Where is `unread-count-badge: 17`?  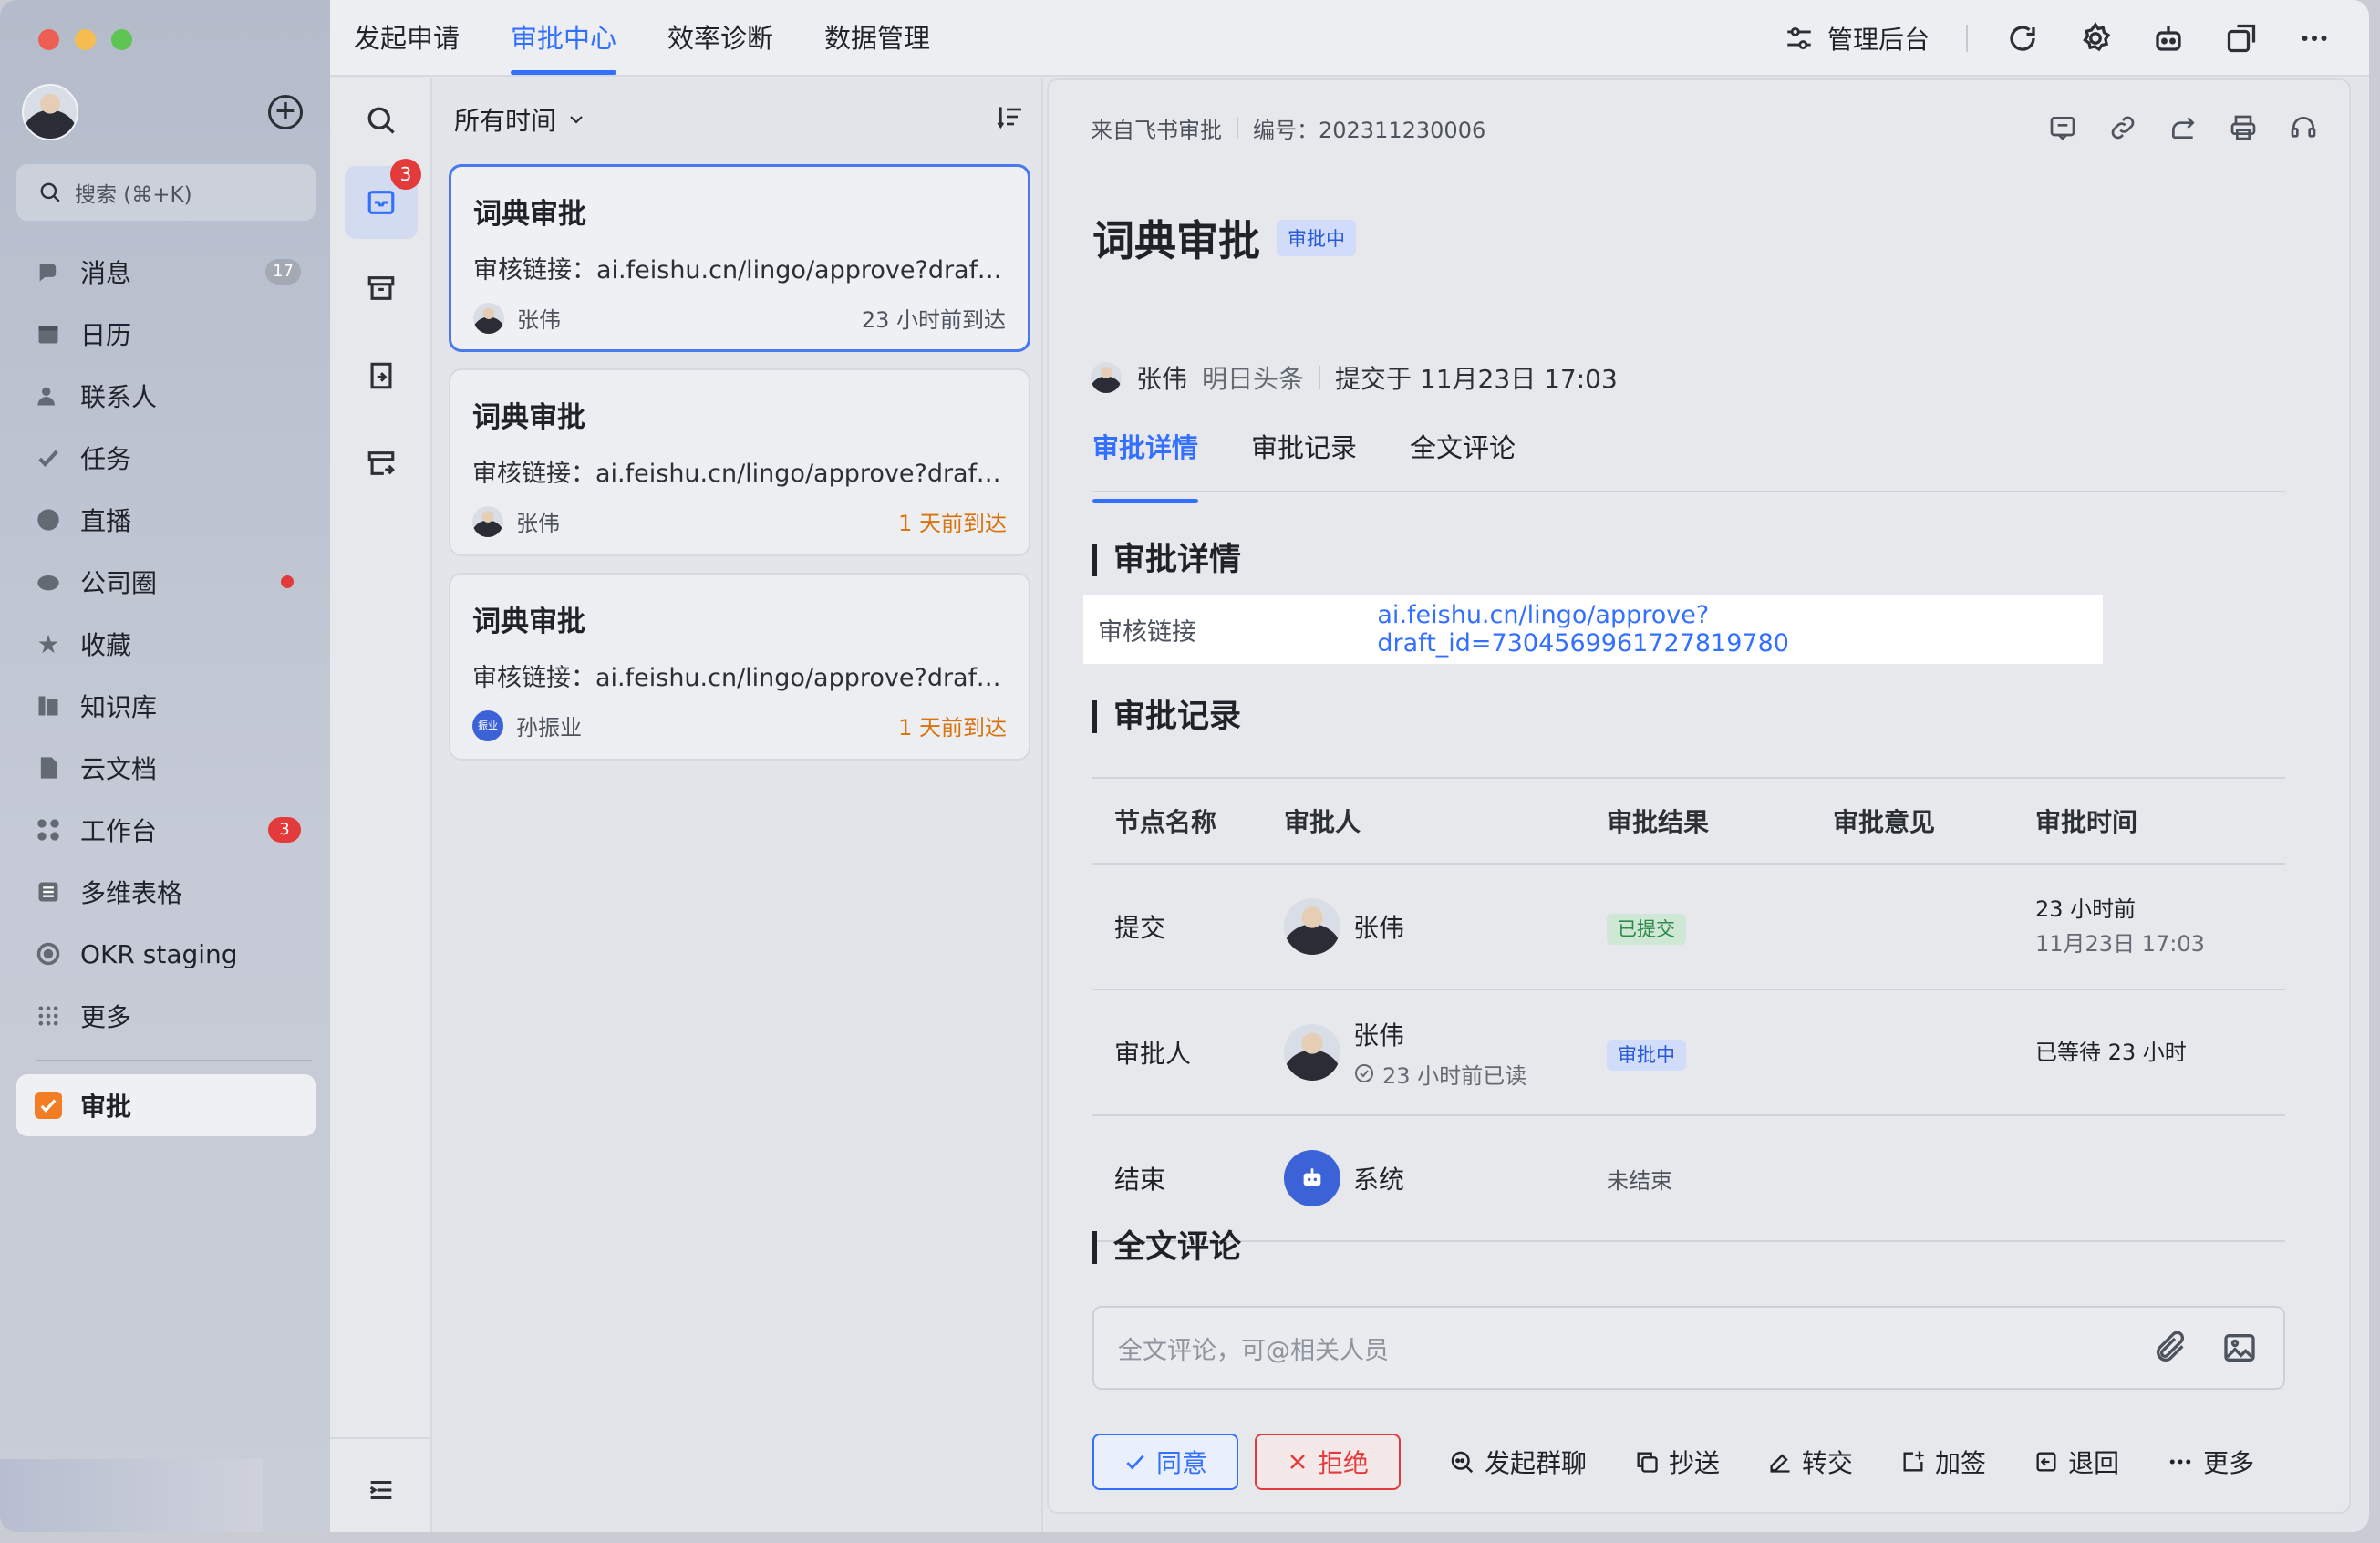 unread-count-badge: 17 is located at coordinates (283, 272).